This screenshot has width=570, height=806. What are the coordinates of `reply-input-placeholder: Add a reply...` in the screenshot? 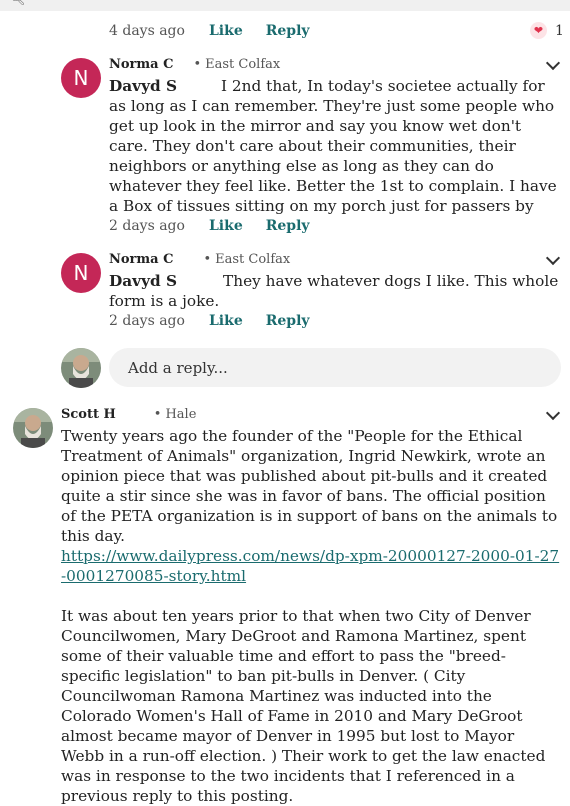 It's located at (178, 367).